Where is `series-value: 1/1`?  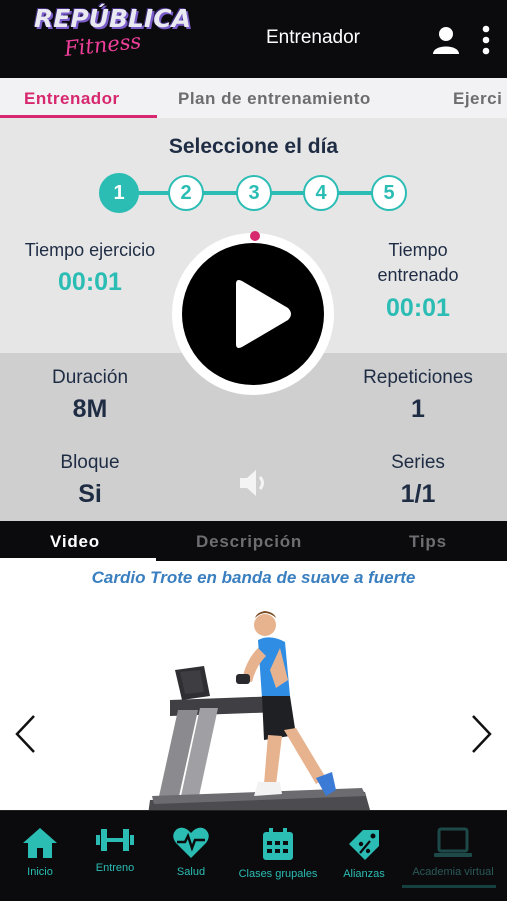
series-value: 1/1 is located at coordinates (418, 494).